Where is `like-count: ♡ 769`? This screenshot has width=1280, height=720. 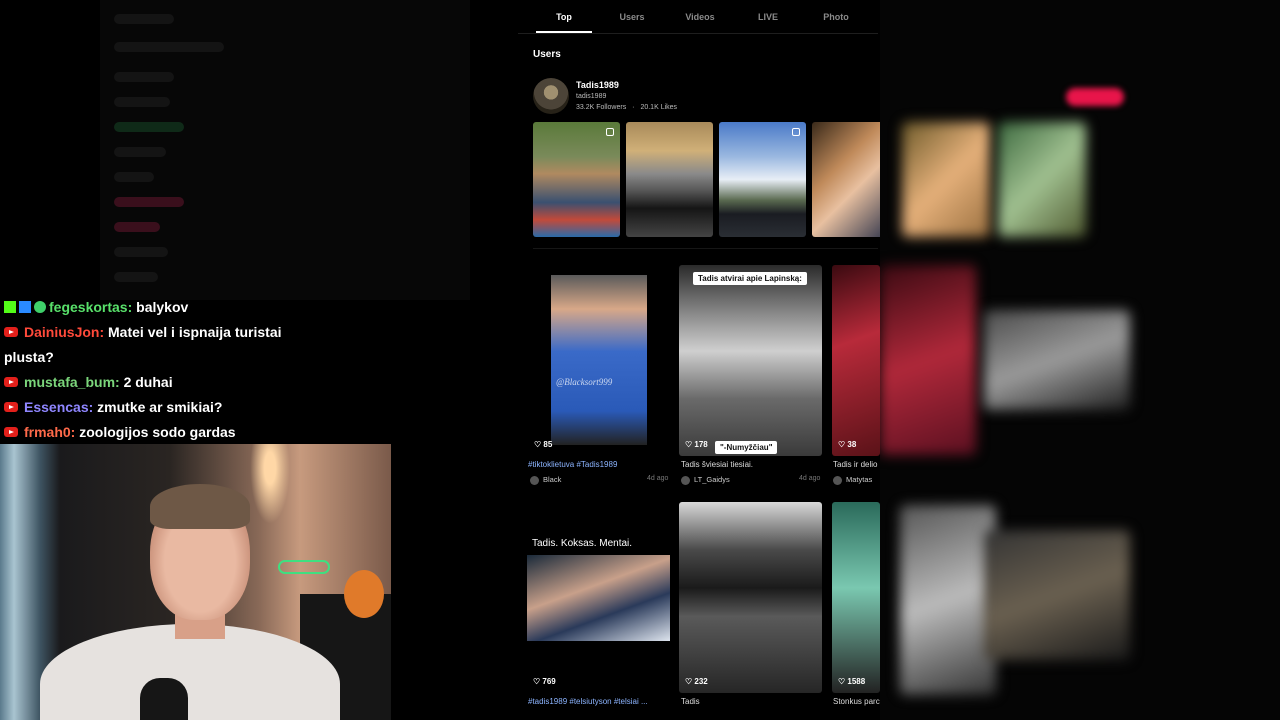
like-count: ♡ 769 is located at coordinates (544, 681).